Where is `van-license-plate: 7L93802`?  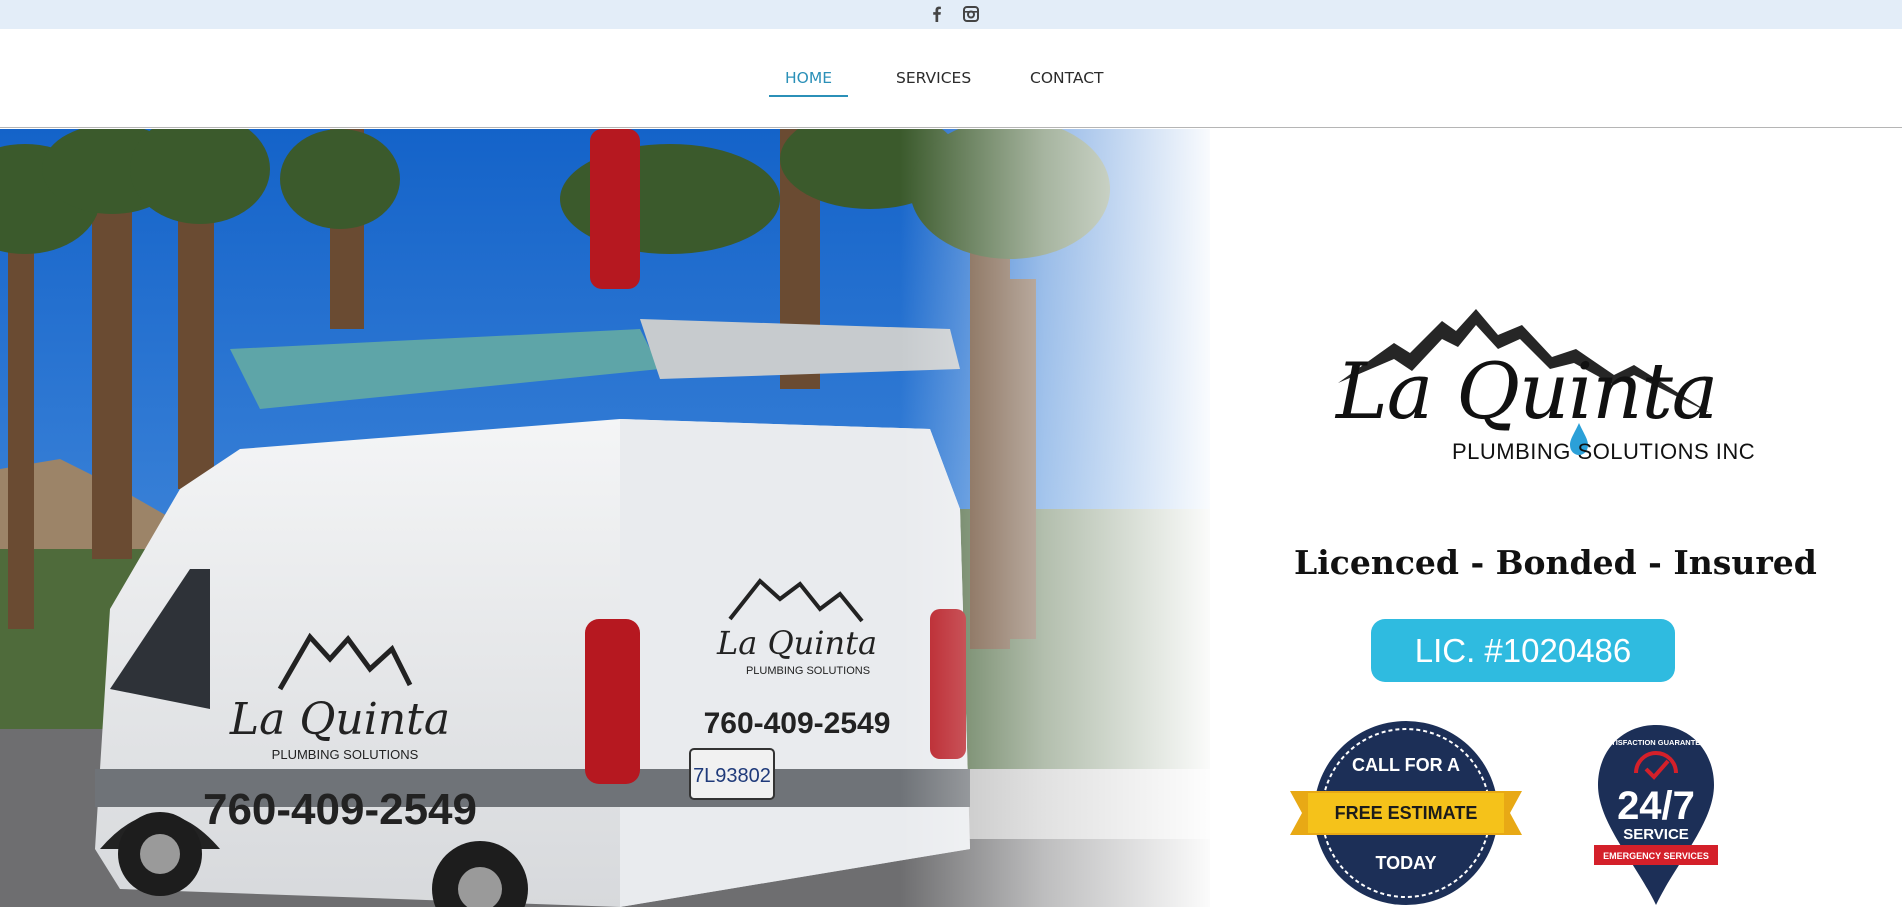 van-license-plate: 7L93802 is located at coordinates (732, 776).